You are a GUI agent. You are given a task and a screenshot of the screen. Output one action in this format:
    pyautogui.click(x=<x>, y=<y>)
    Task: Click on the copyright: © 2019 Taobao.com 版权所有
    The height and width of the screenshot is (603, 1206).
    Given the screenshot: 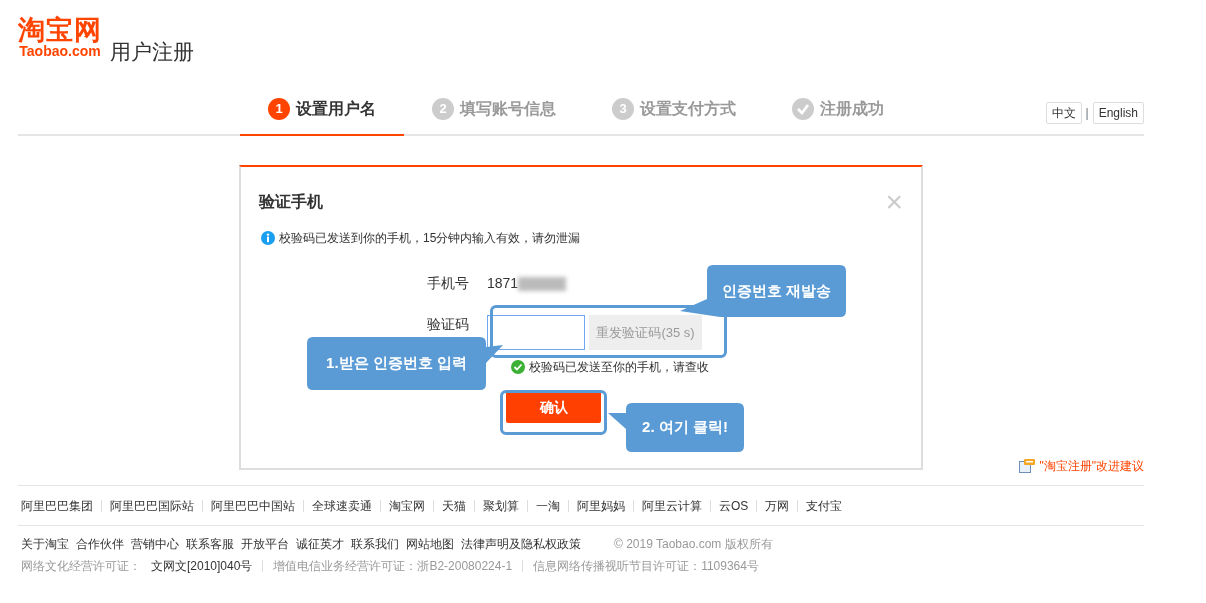 What is the action you would take?
    pyautogui.click(x=693, y=544)
    